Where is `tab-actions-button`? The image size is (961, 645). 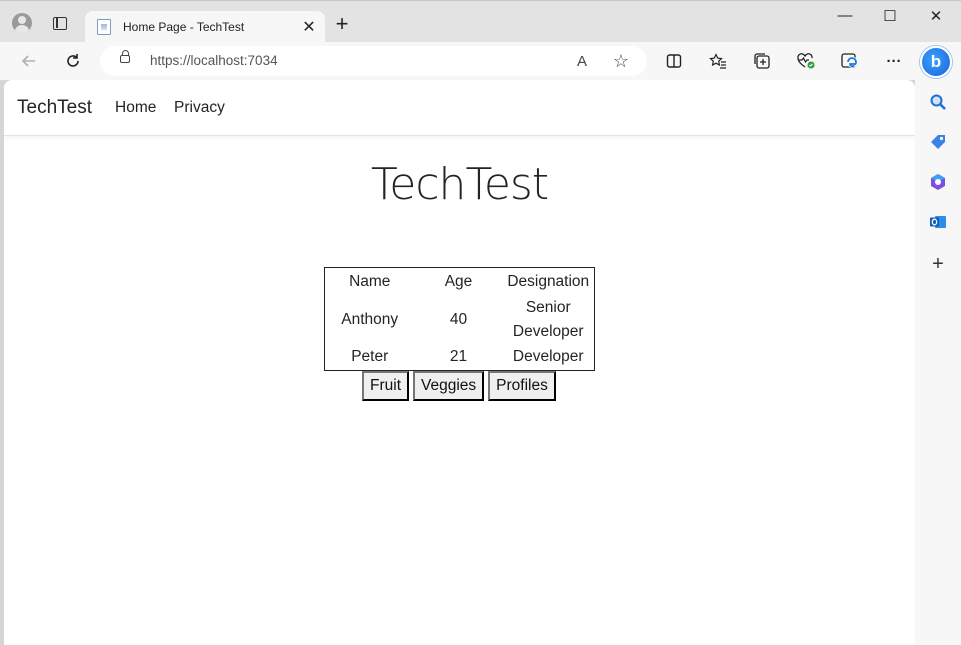 tab-actions-button is located at coordinates (60, 23).